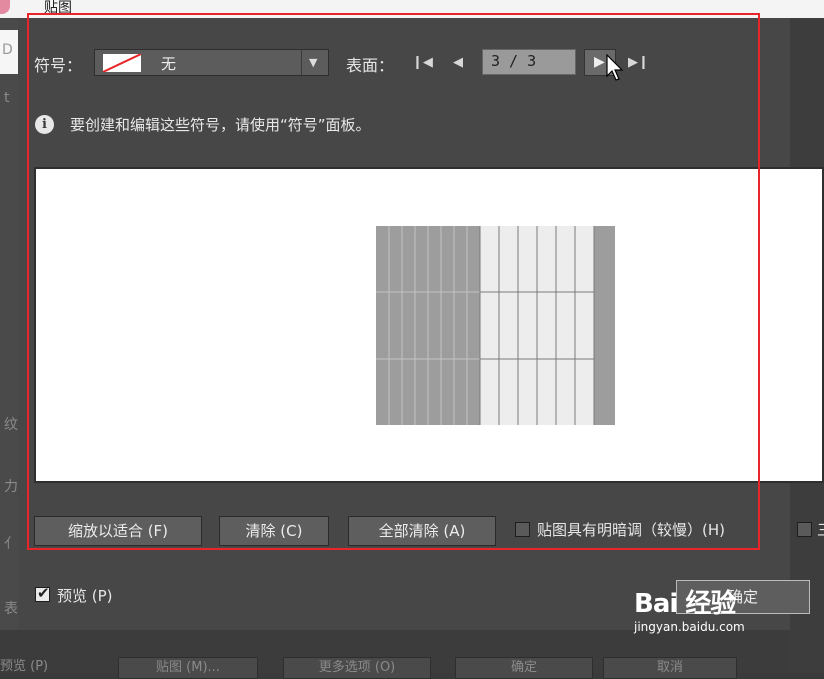  What do you see at coordinates (11, 487) in the screenshot?
I see `background-char: 力` at bounding box center [11, 487].